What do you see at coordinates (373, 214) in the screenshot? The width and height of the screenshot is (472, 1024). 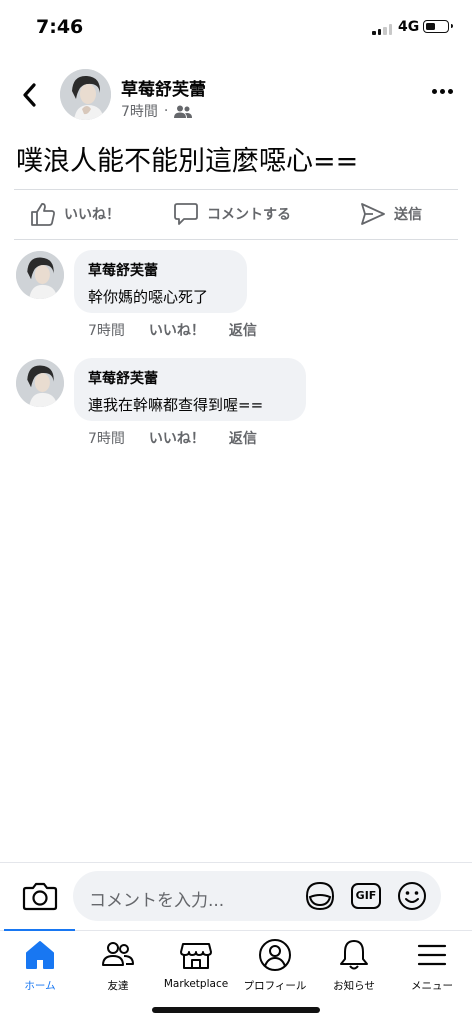 I see `send-icon` at bounding box center [373, 214].